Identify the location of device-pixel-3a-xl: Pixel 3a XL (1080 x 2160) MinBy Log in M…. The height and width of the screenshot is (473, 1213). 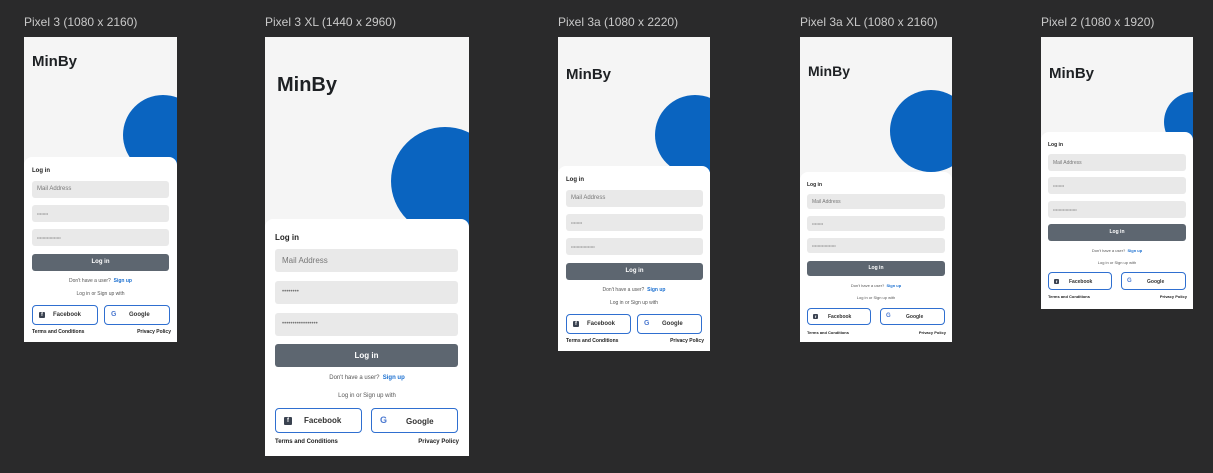
(880, 182).